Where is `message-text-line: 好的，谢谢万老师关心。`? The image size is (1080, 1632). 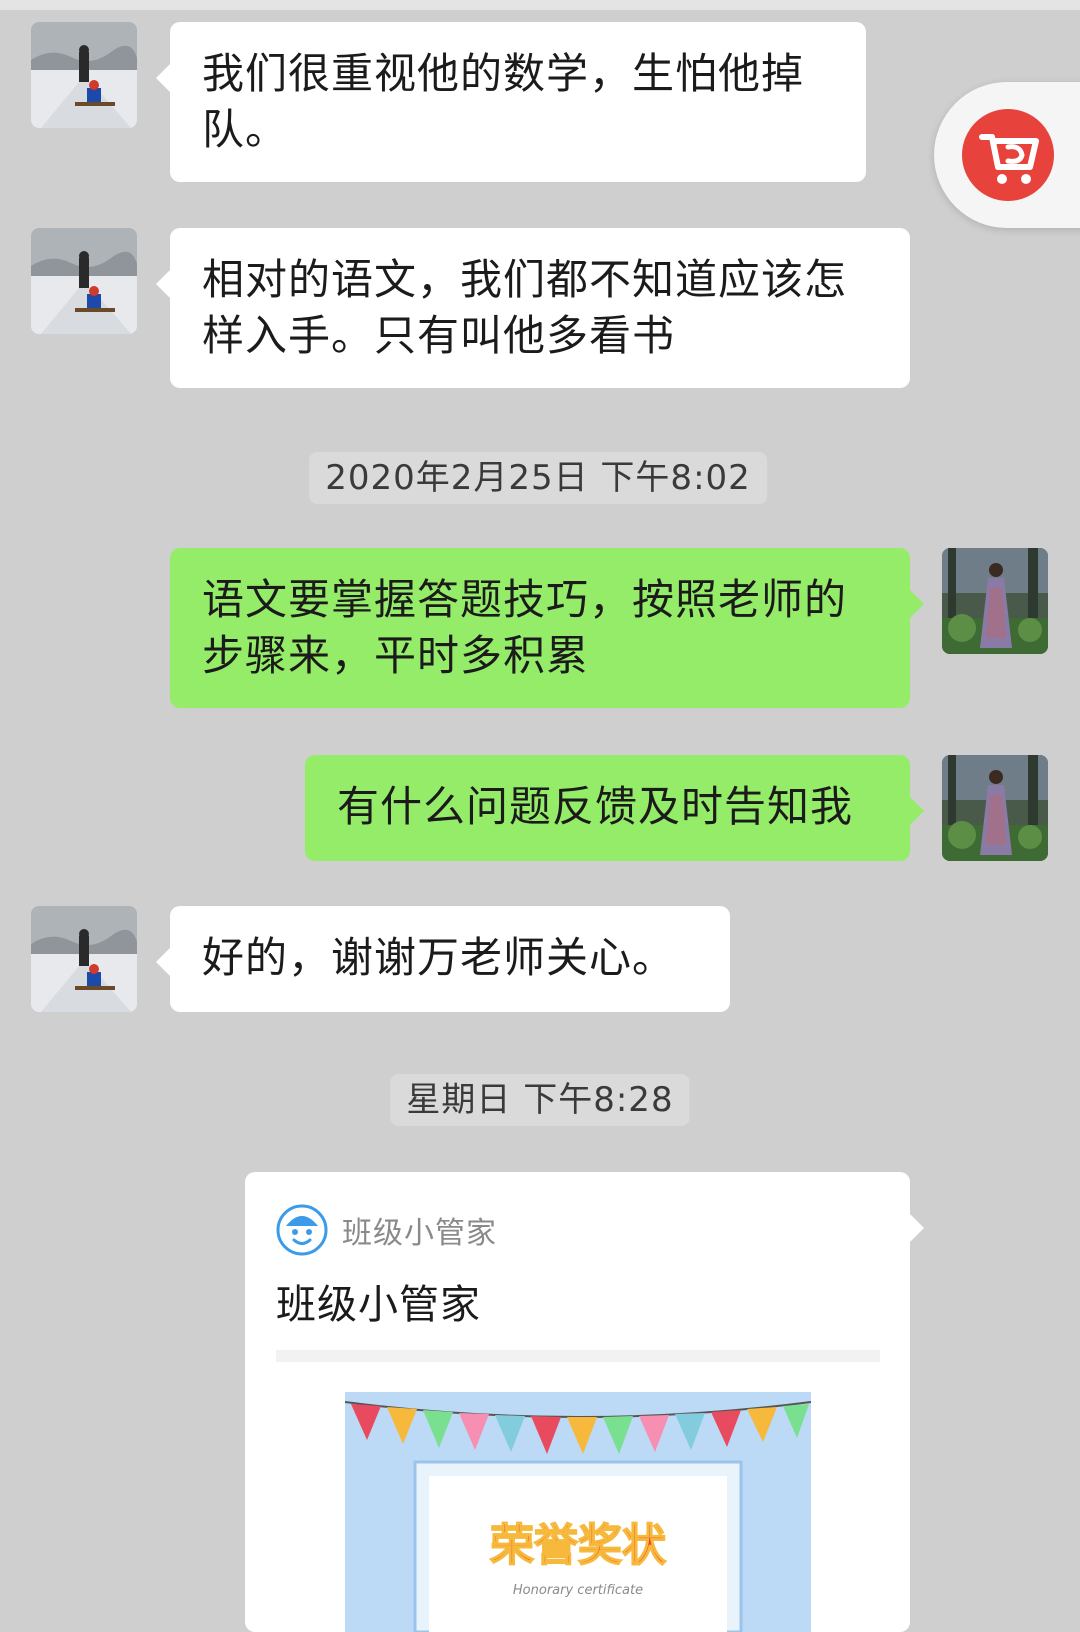
message-text-line: 好的，谢谢万老师关心。 is located at coordinates (439, 957).